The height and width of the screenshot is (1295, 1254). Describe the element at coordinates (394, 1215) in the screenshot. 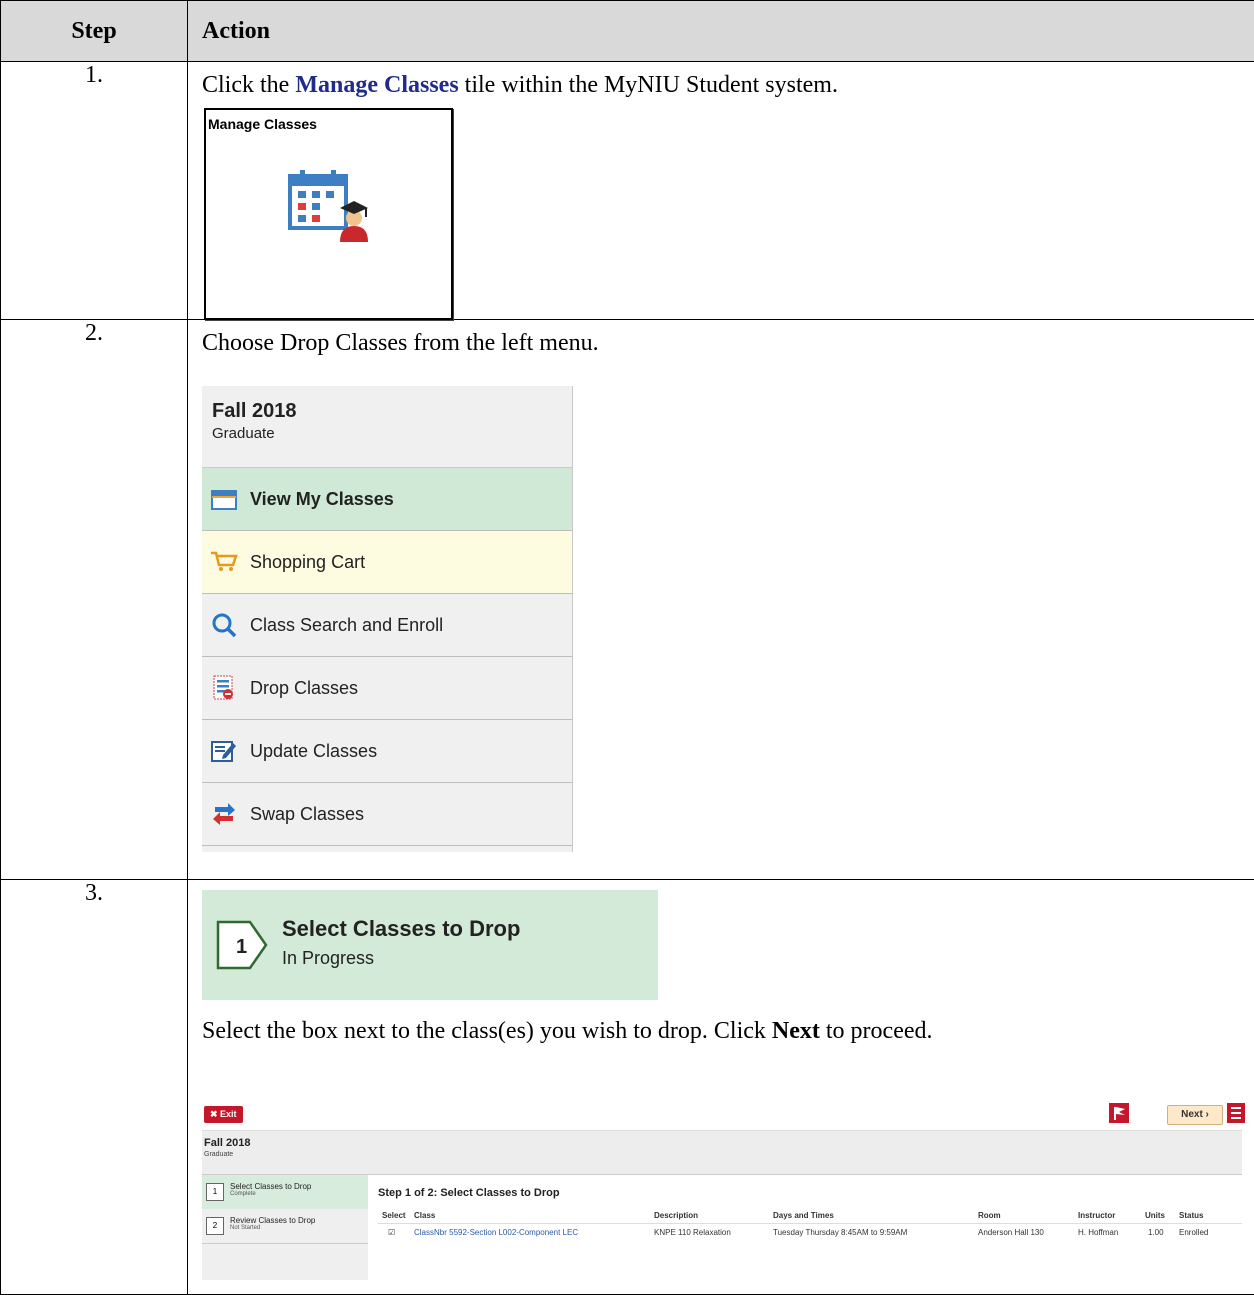

I see `column-header: Select` at that location.